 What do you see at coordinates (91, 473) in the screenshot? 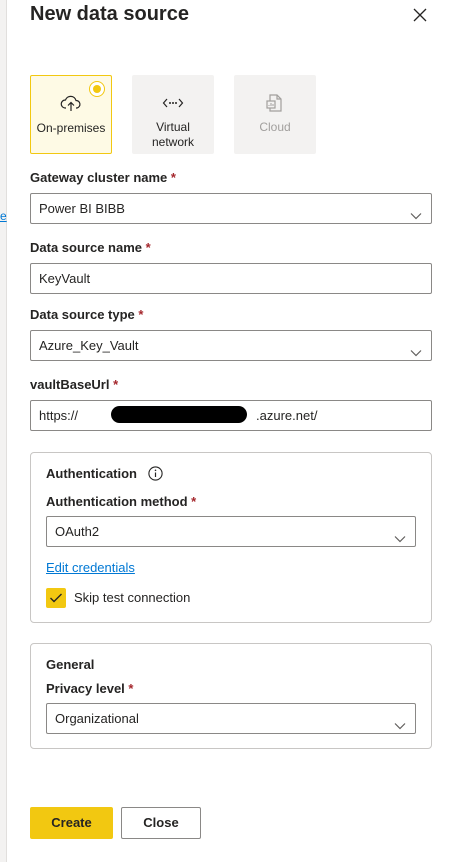
I see `authentication-heading: Authentication` at bounding box center [91, 473].